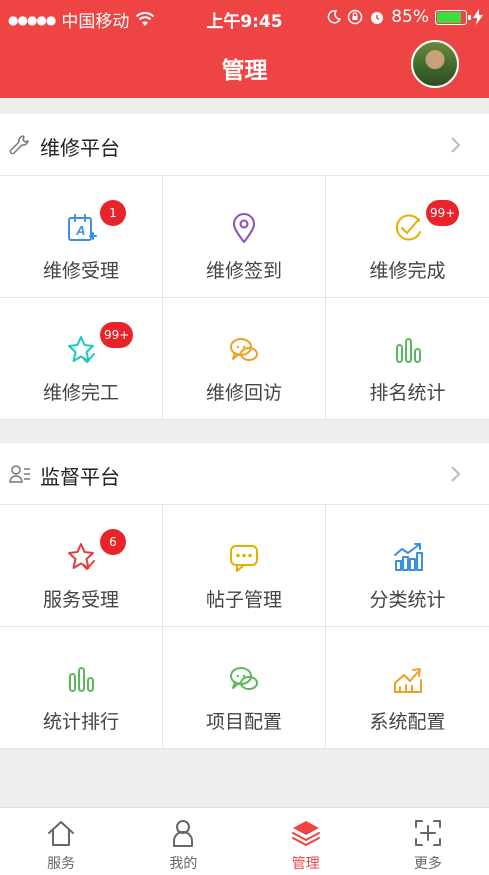  I want to click on tab-3: 更多, so click(428, 841).